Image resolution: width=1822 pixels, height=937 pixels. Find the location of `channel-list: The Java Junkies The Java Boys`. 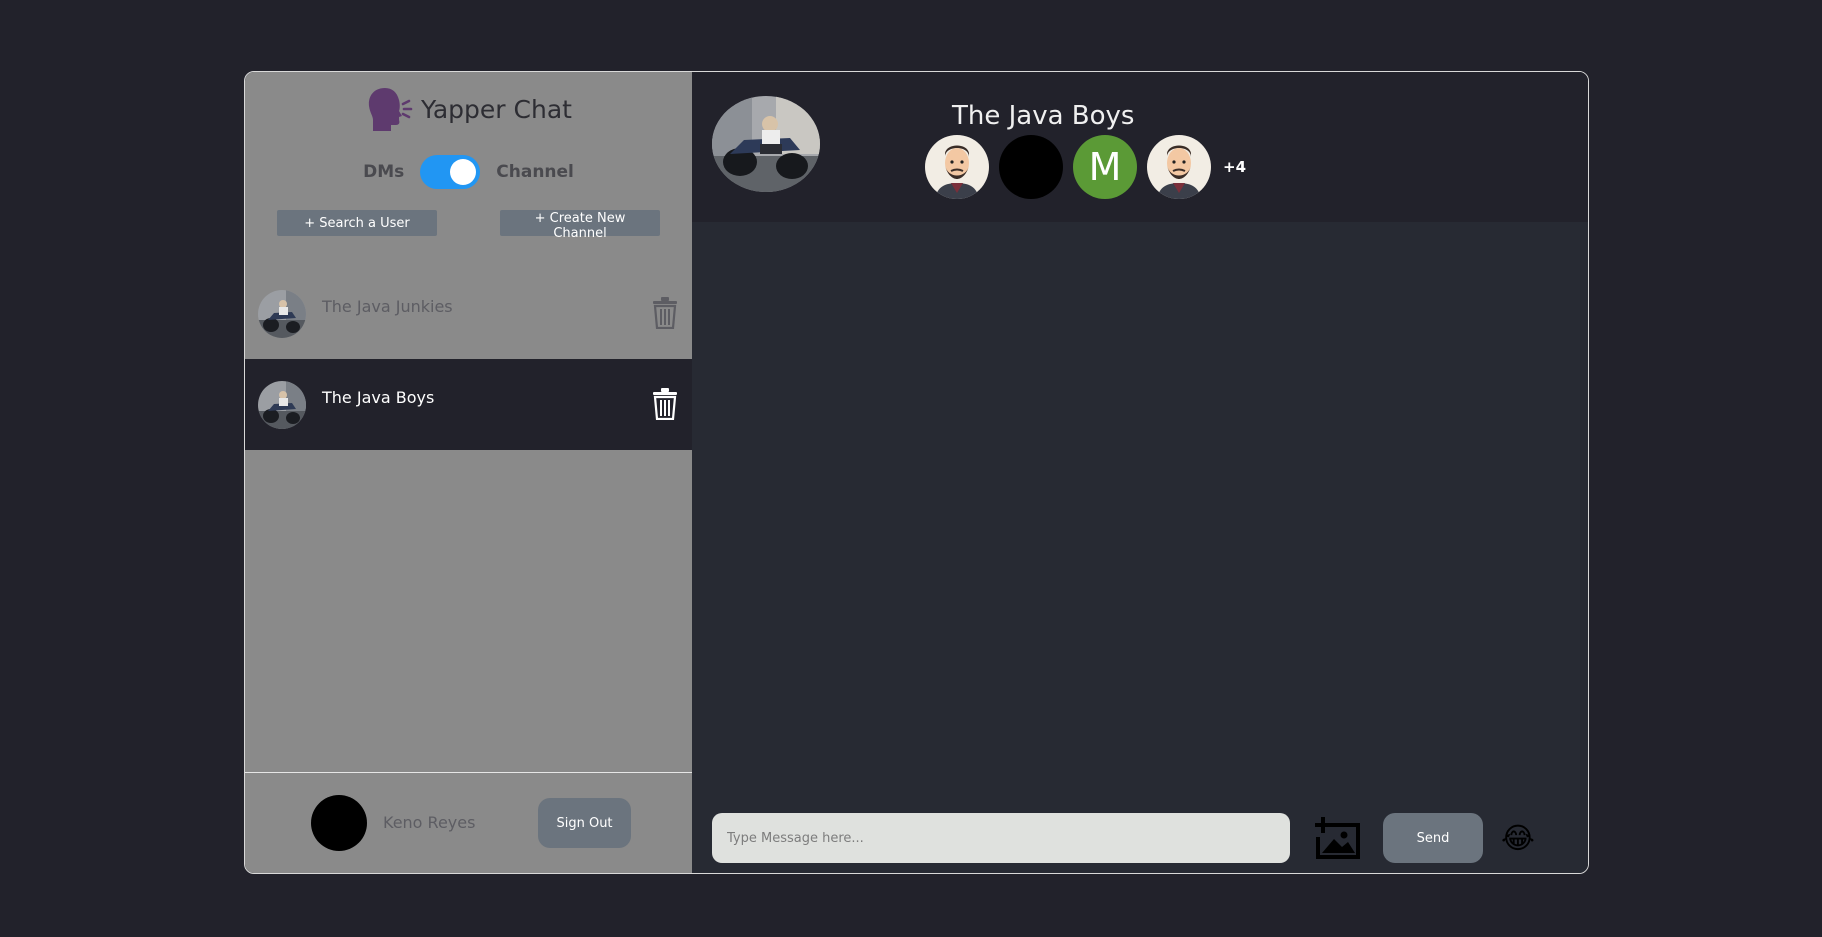

channel-list: The Java Junkies The Java Boys is located at coordinates (468, 359).